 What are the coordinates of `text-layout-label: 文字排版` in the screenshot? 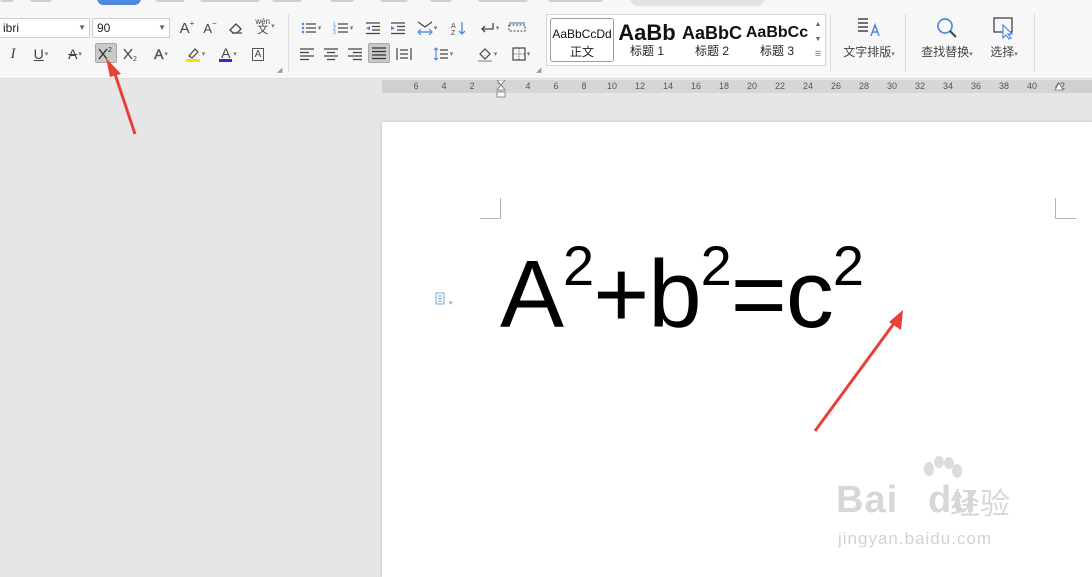 It's located at (867, 52).